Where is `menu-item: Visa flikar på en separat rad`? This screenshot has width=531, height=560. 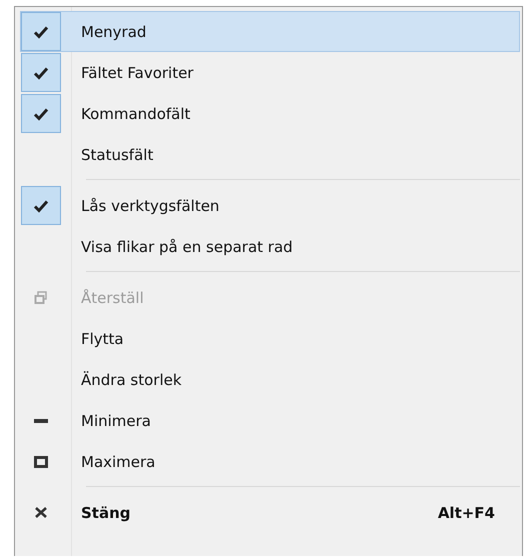 menu-item: Visa flikar på en separat rad is located at coordinates (270, 246).